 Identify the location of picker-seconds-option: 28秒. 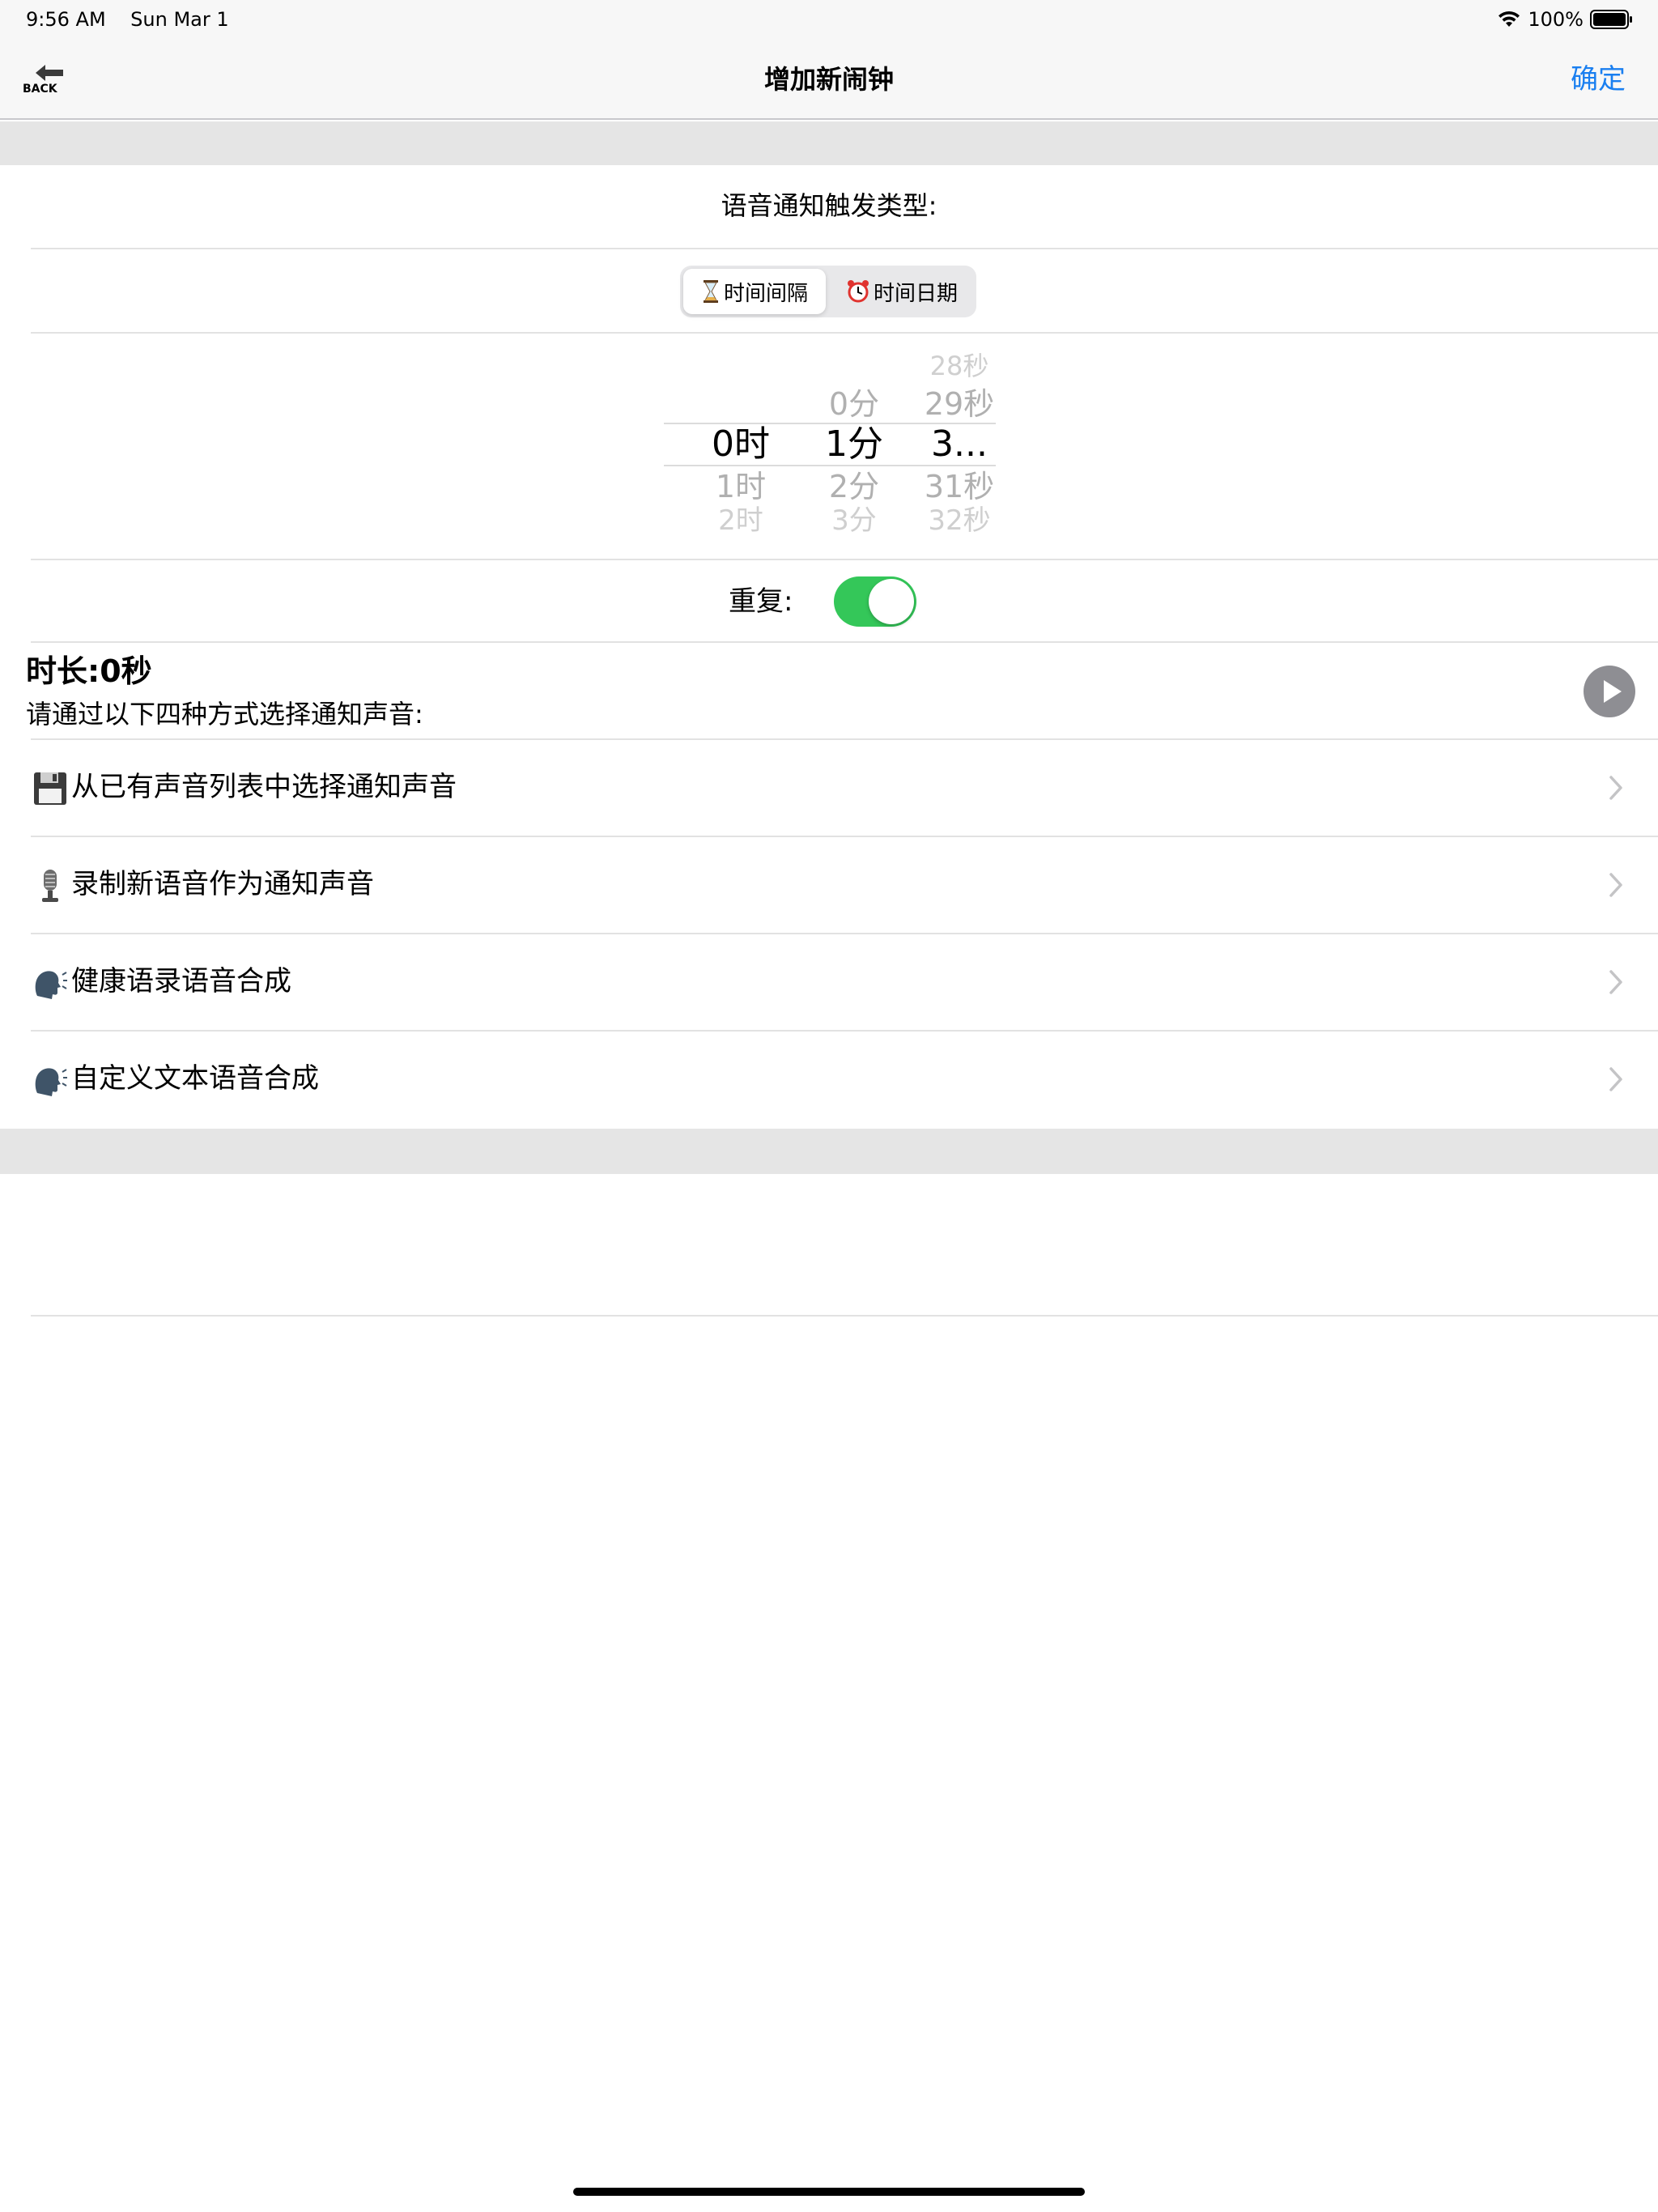
(959, 366).